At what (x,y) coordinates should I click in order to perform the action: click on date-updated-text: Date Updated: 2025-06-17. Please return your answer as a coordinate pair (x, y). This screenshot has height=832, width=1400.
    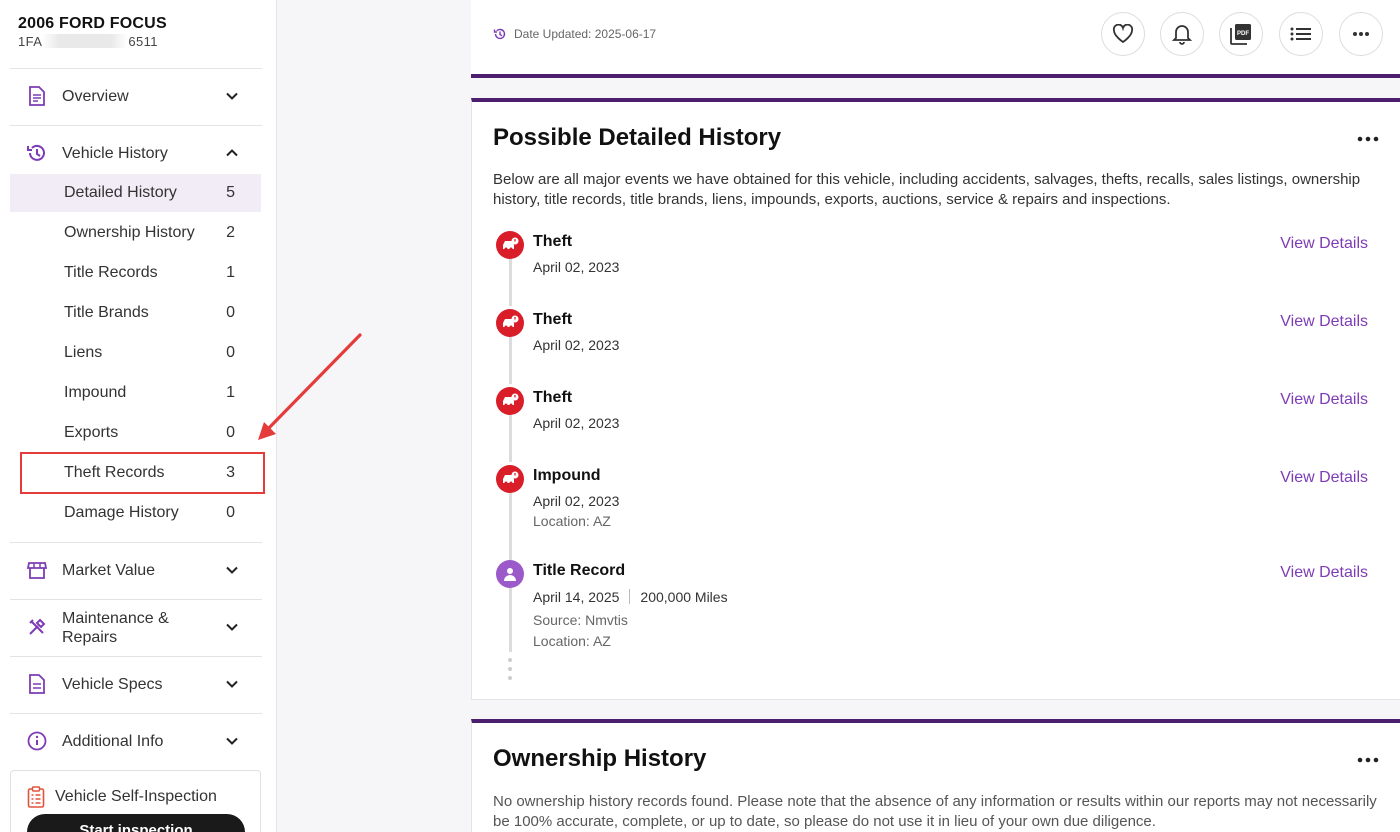
    Looking at the image, I should click on (585, 34).